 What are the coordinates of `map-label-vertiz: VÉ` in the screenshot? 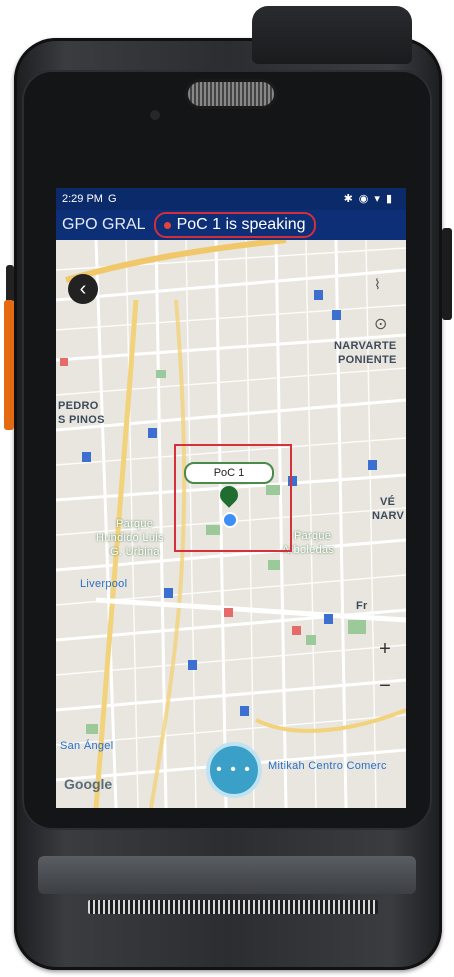 It's located at (388, 502).